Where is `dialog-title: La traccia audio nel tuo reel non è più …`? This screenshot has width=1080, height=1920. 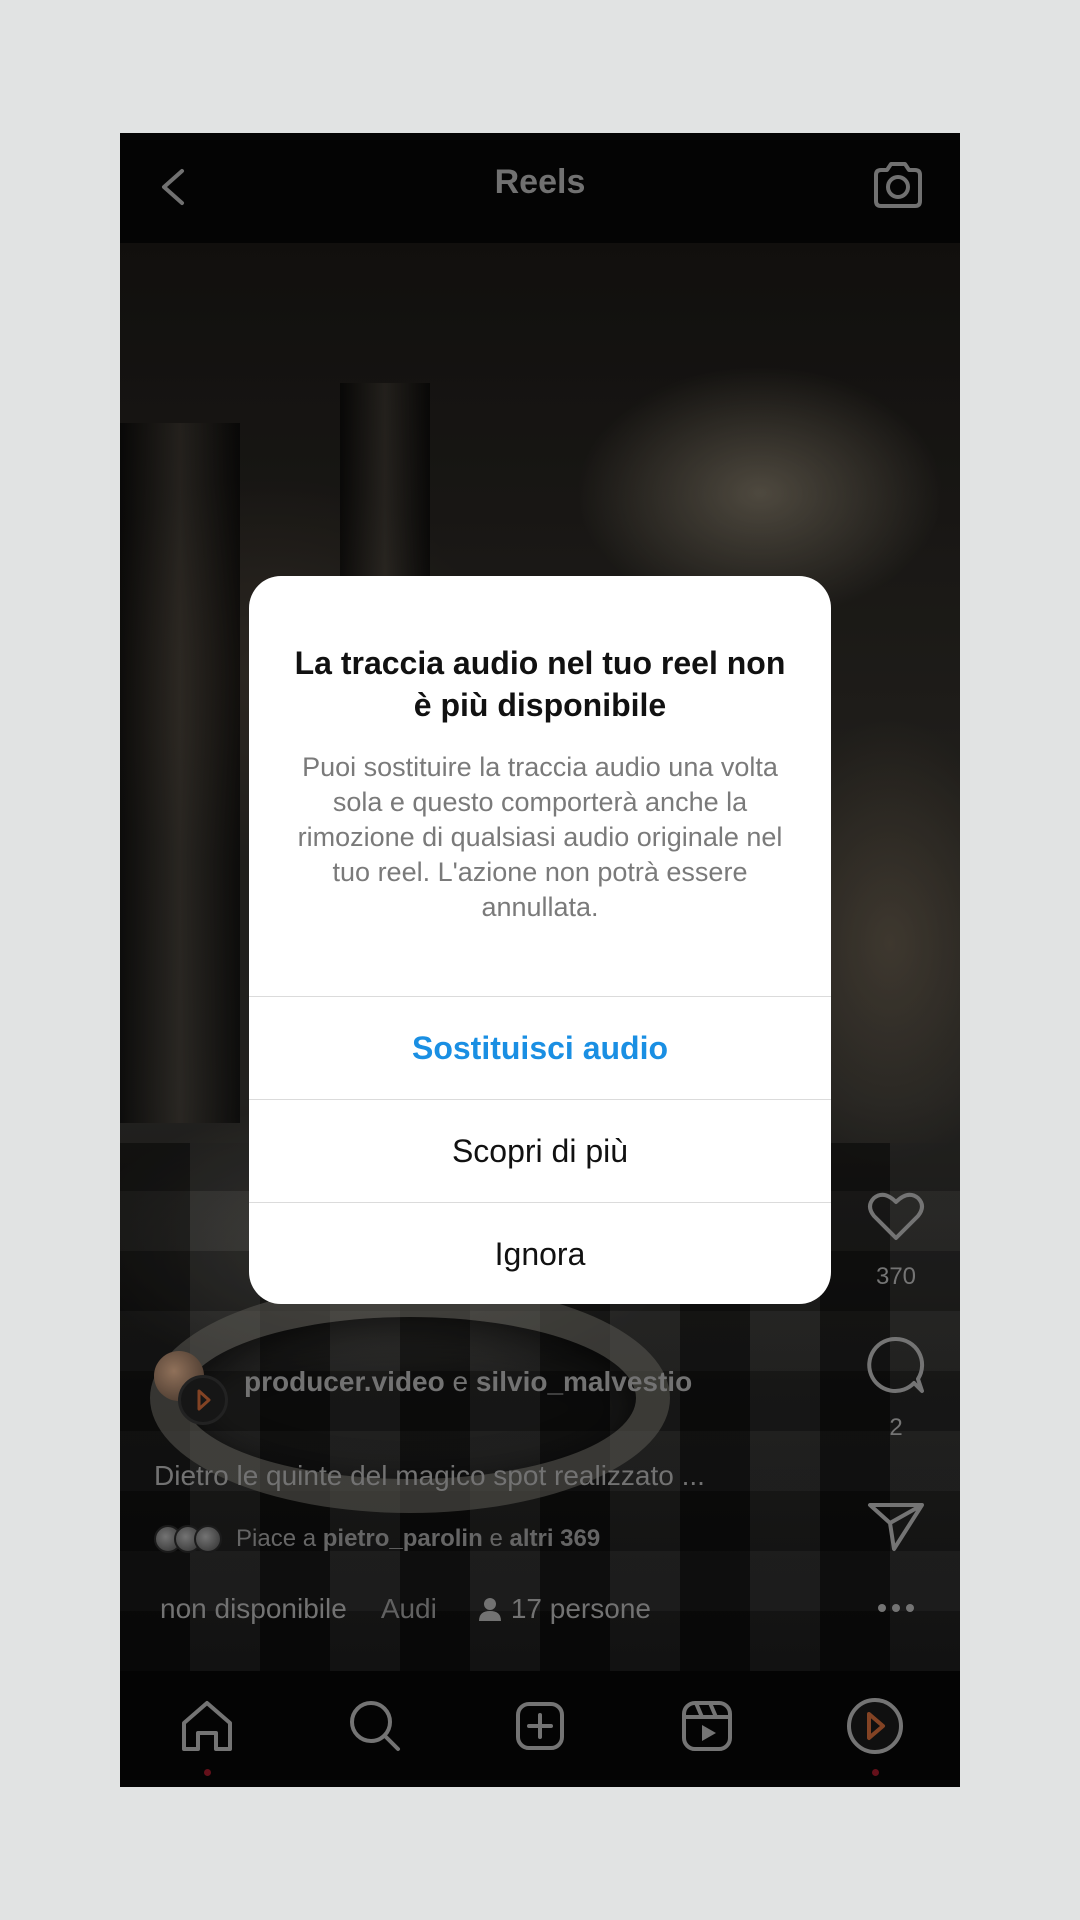 dialog-title: La traccia audio nel tuo reel non è più … is located at coordinates (540, 684).